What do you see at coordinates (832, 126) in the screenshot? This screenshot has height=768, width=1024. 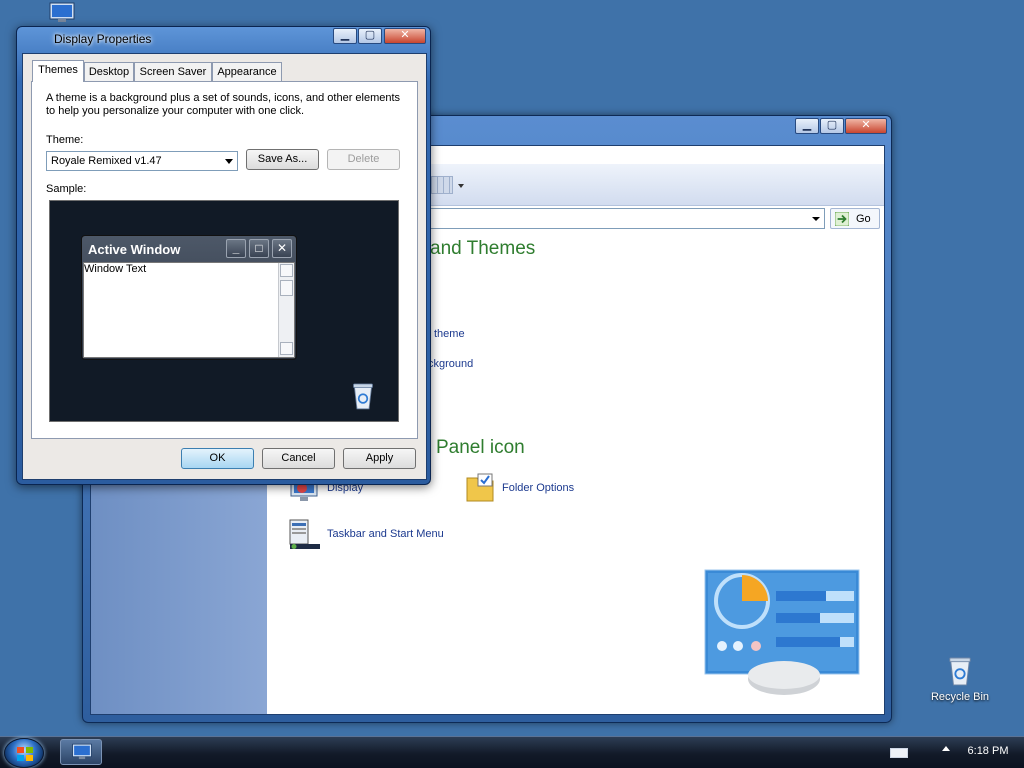 I see `cp-maximize-button: ▢` at bounding box center [832, 126].